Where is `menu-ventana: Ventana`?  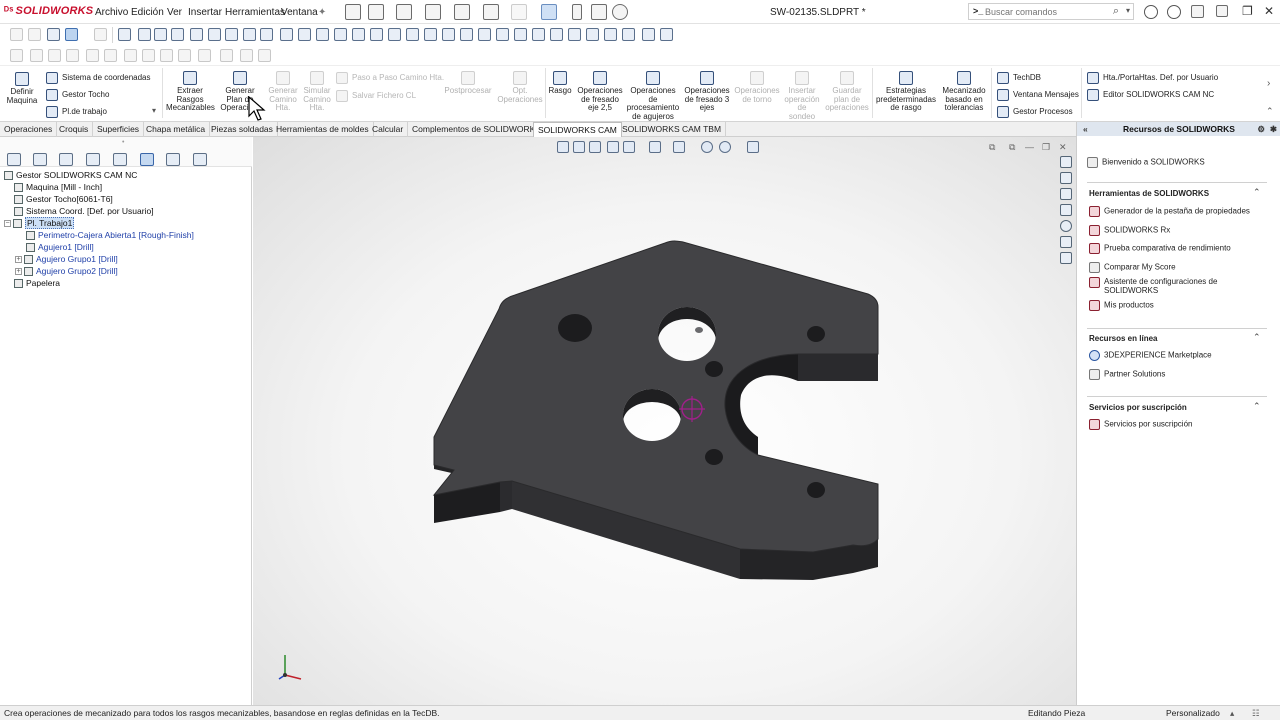 menu-ventana: Ventana is located at coordinates (299, 12).